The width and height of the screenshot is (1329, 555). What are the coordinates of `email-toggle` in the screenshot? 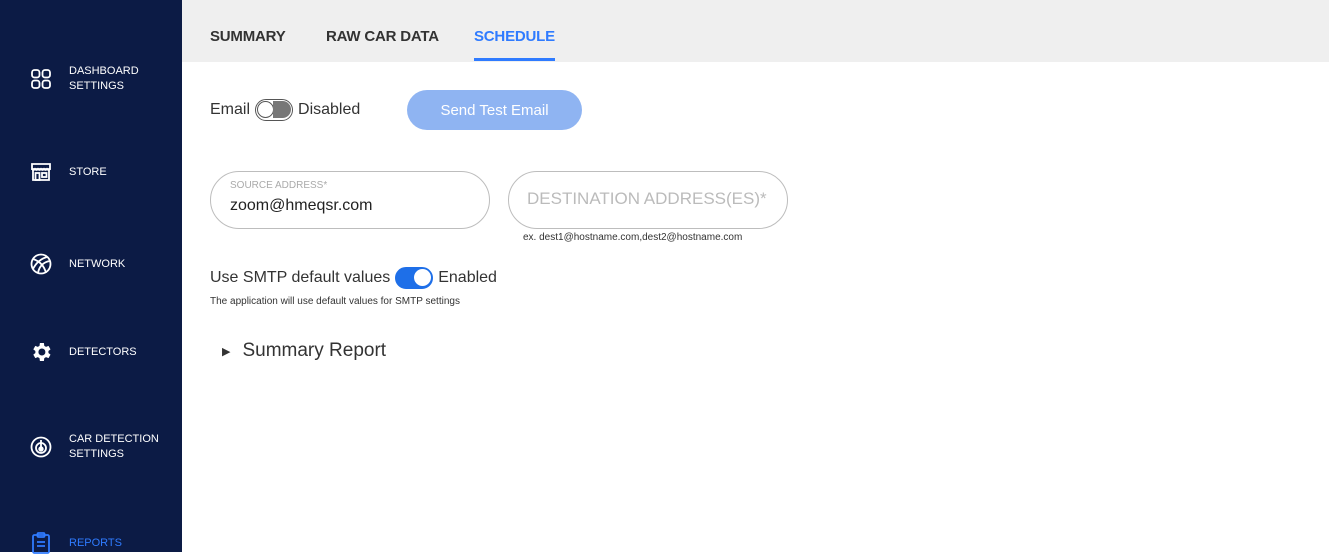 It's located at (274, 110).